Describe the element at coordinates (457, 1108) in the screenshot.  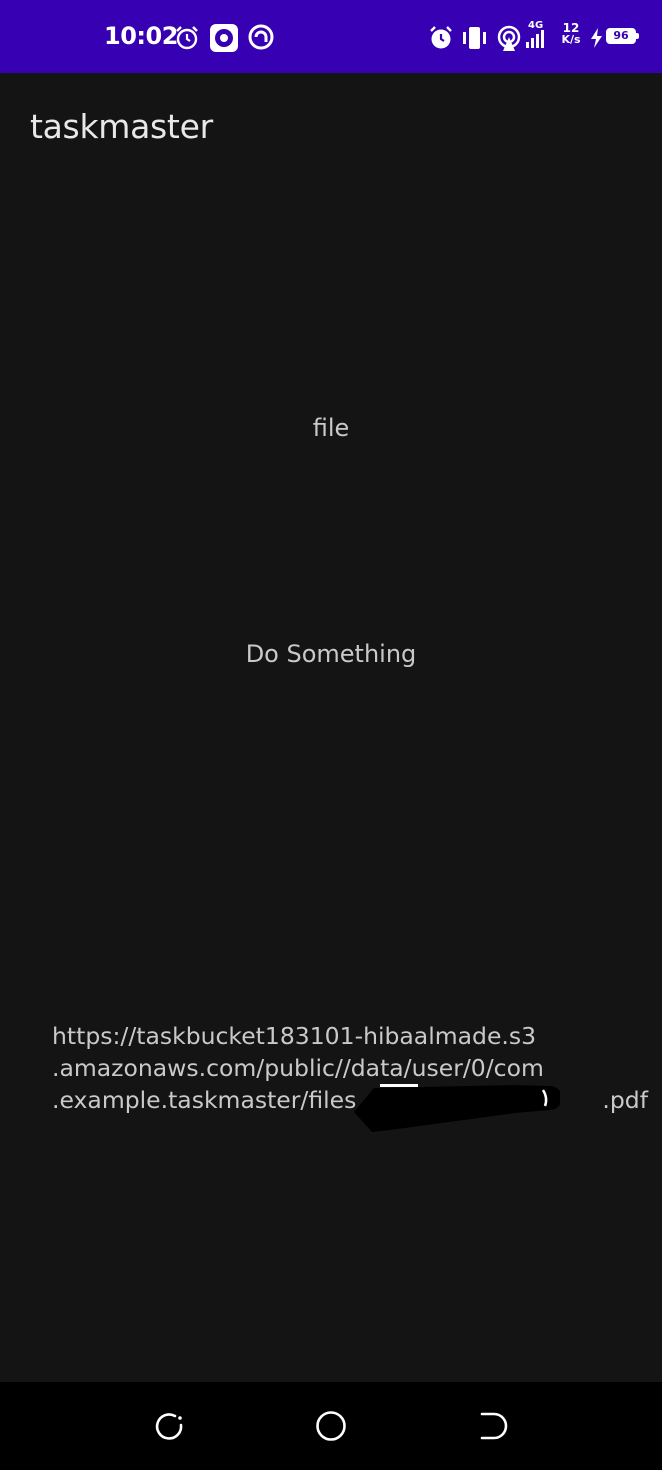
I see `redaction-scribble` at that location.